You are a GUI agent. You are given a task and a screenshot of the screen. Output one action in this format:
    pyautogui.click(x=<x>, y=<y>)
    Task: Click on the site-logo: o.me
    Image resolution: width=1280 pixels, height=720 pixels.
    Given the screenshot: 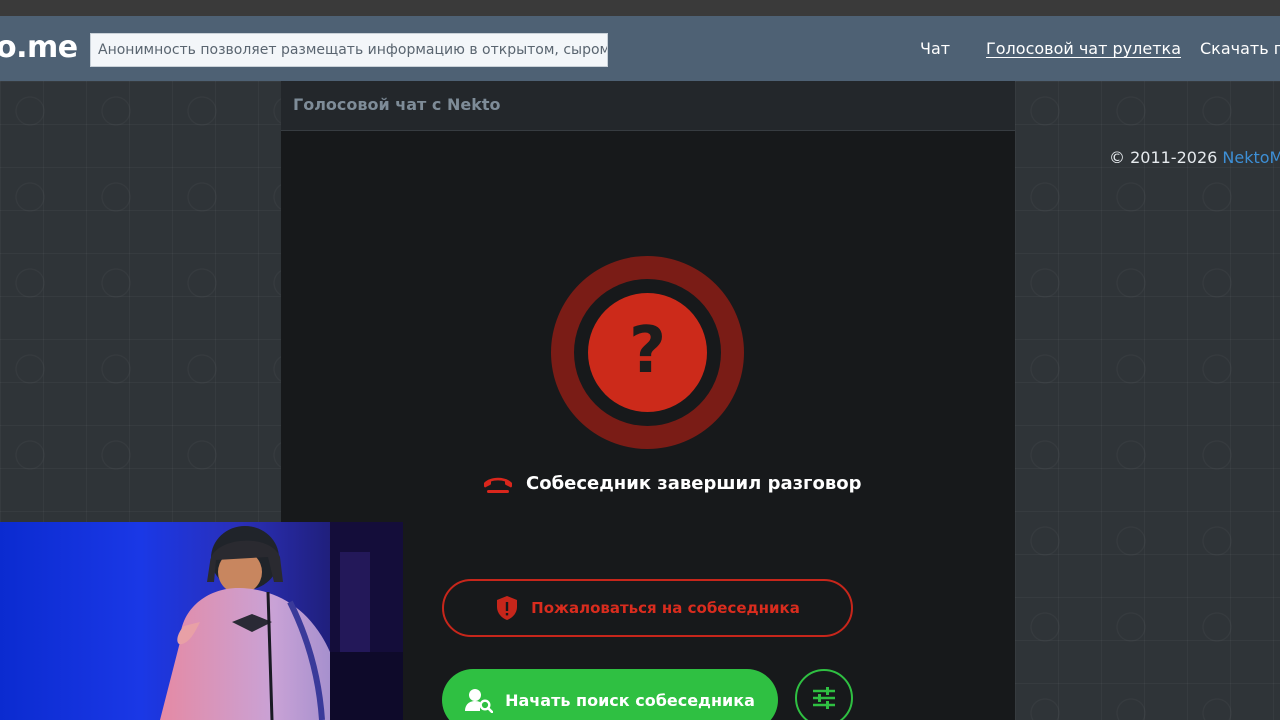 What is the action you would take?
    pyautogui.click(x=39, y=47)
    